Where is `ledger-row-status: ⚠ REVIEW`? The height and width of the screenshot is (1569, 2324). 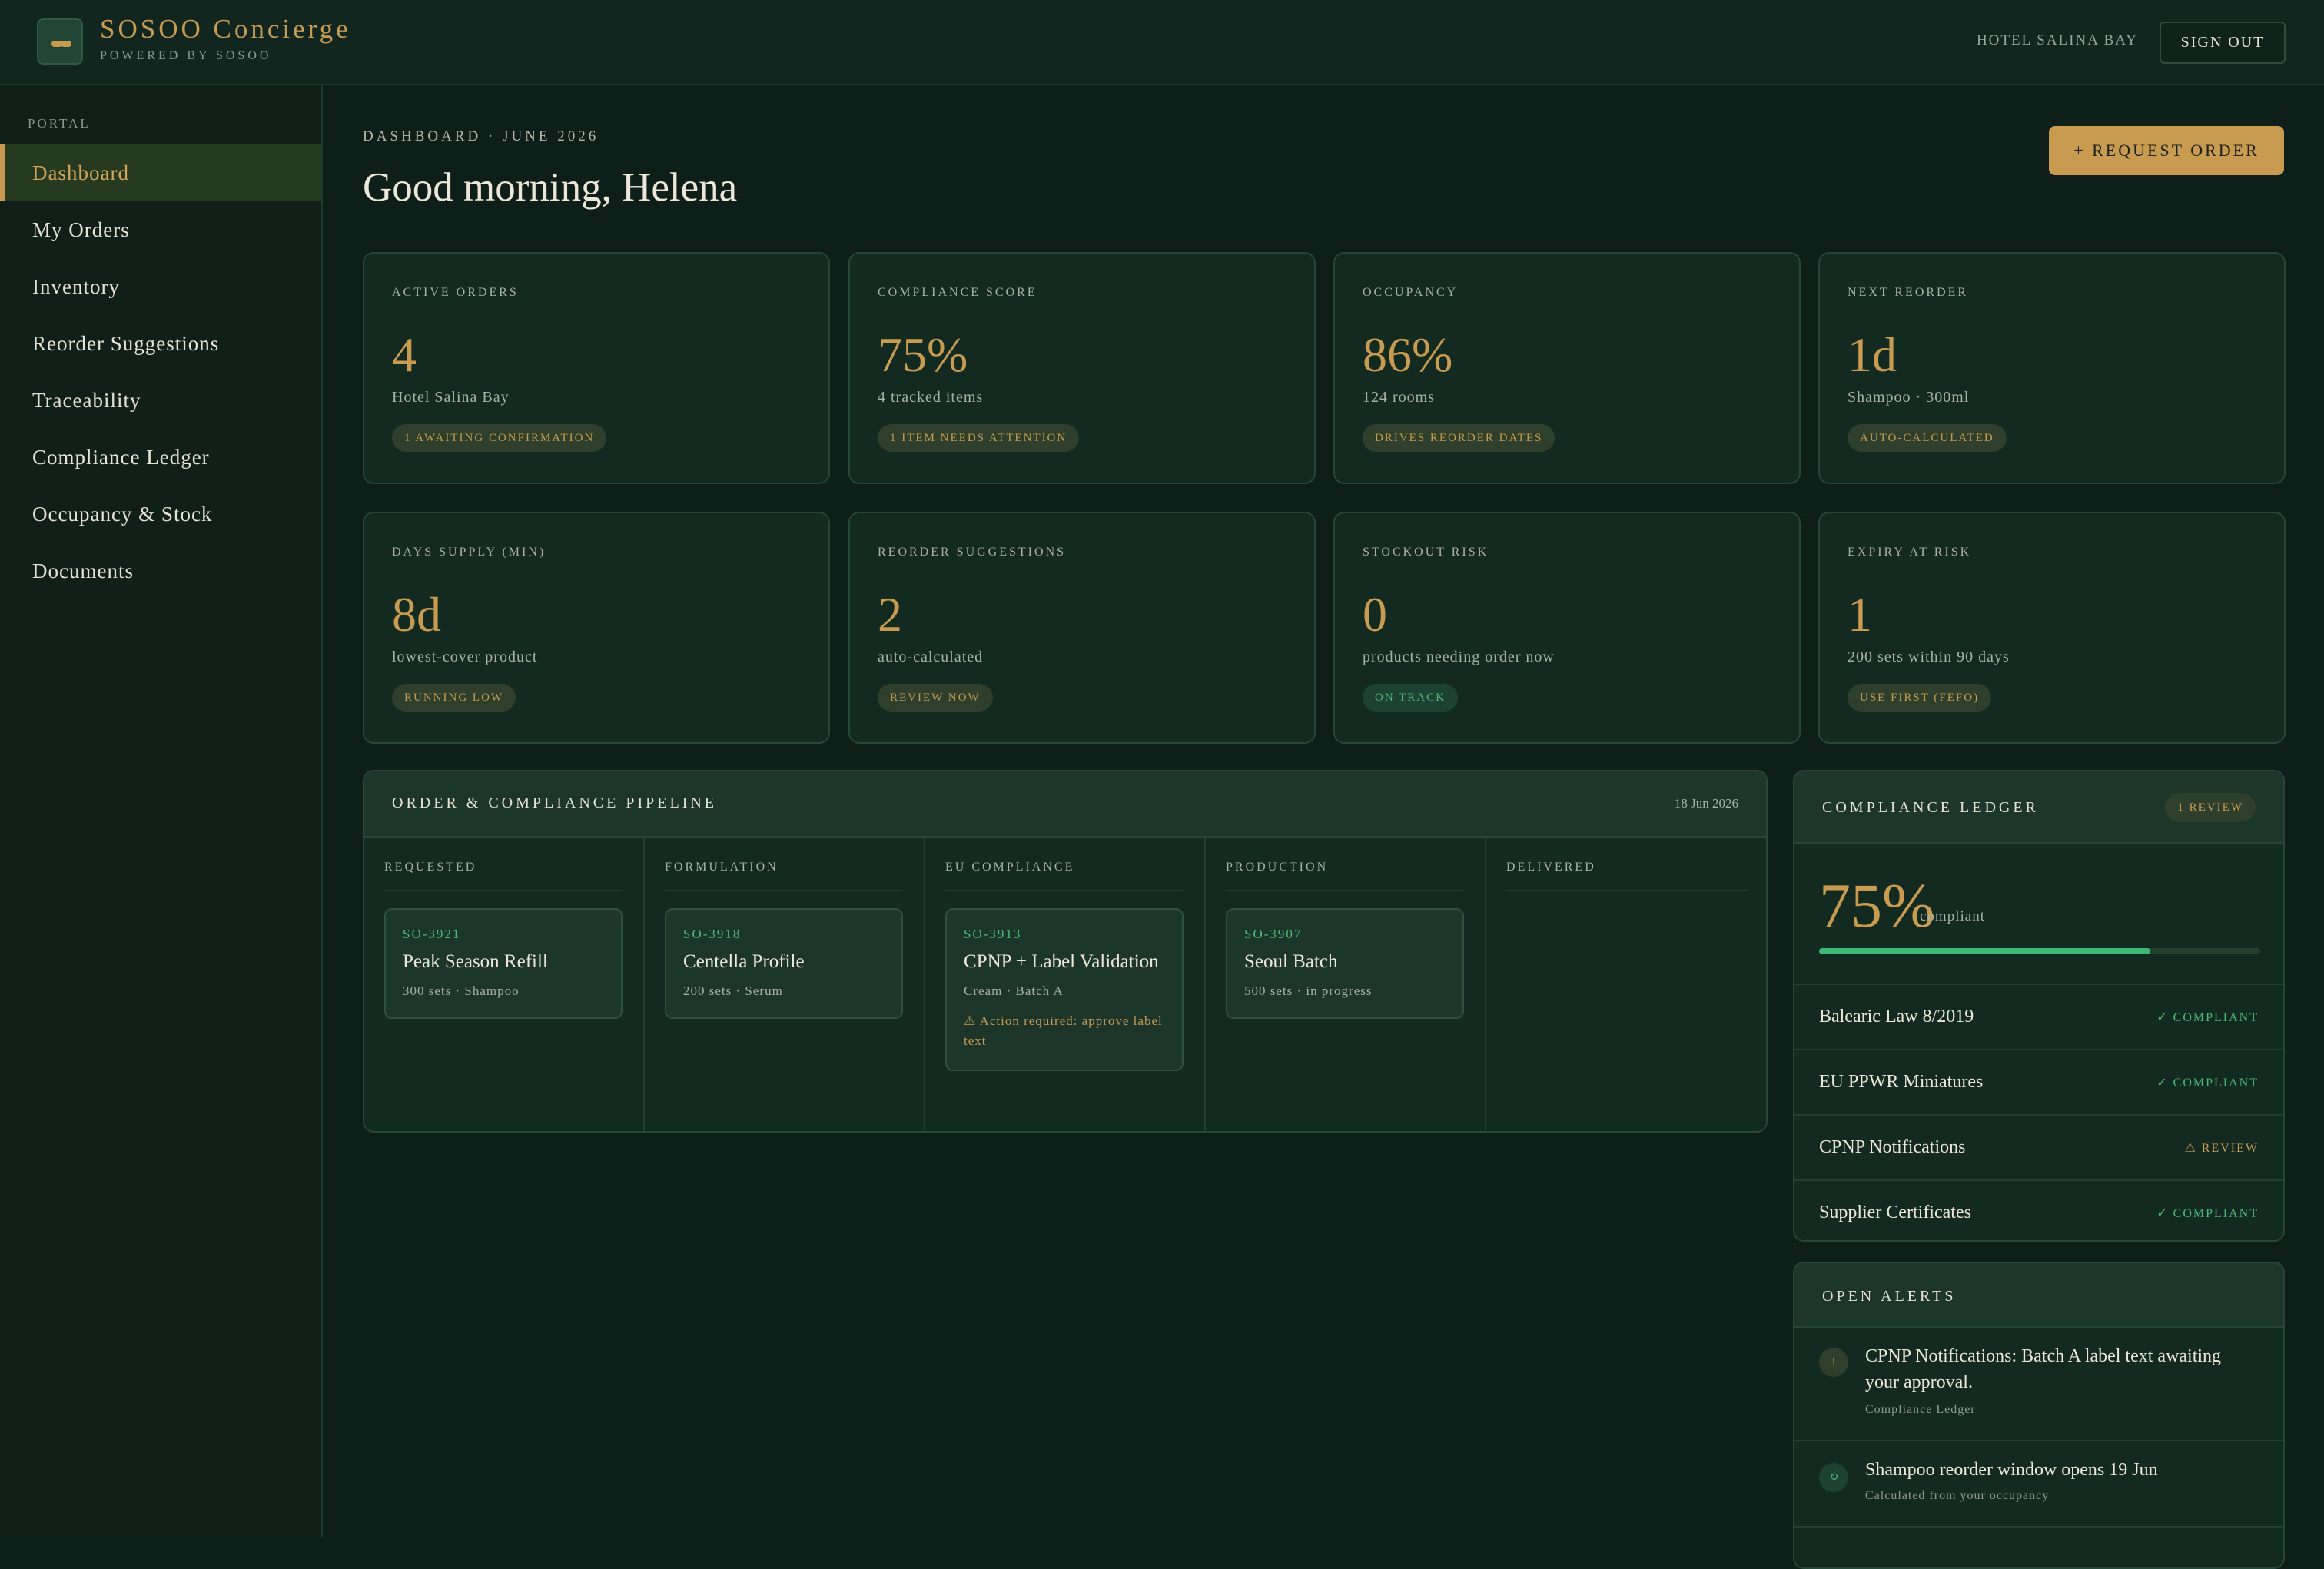 ledger-row-status: ⚠ REVIEW is located at coordinates (2221, 1148).